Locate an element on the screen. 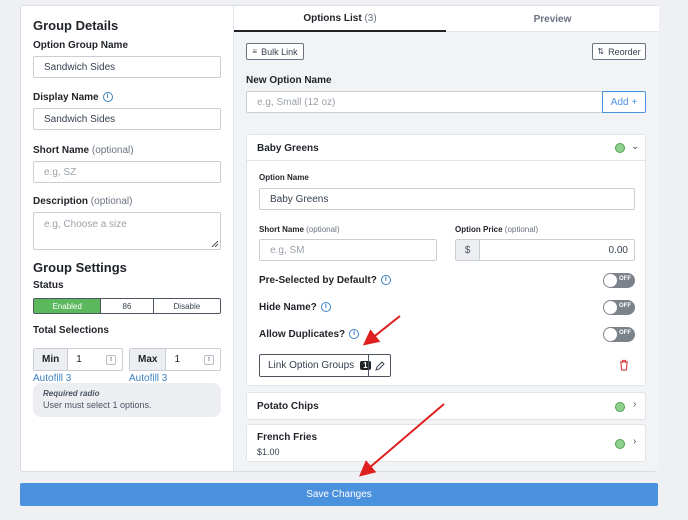 Image resolution: width=688 pixels, height=520 pixels. annotation-arrows is located at coordinates (401, 396).